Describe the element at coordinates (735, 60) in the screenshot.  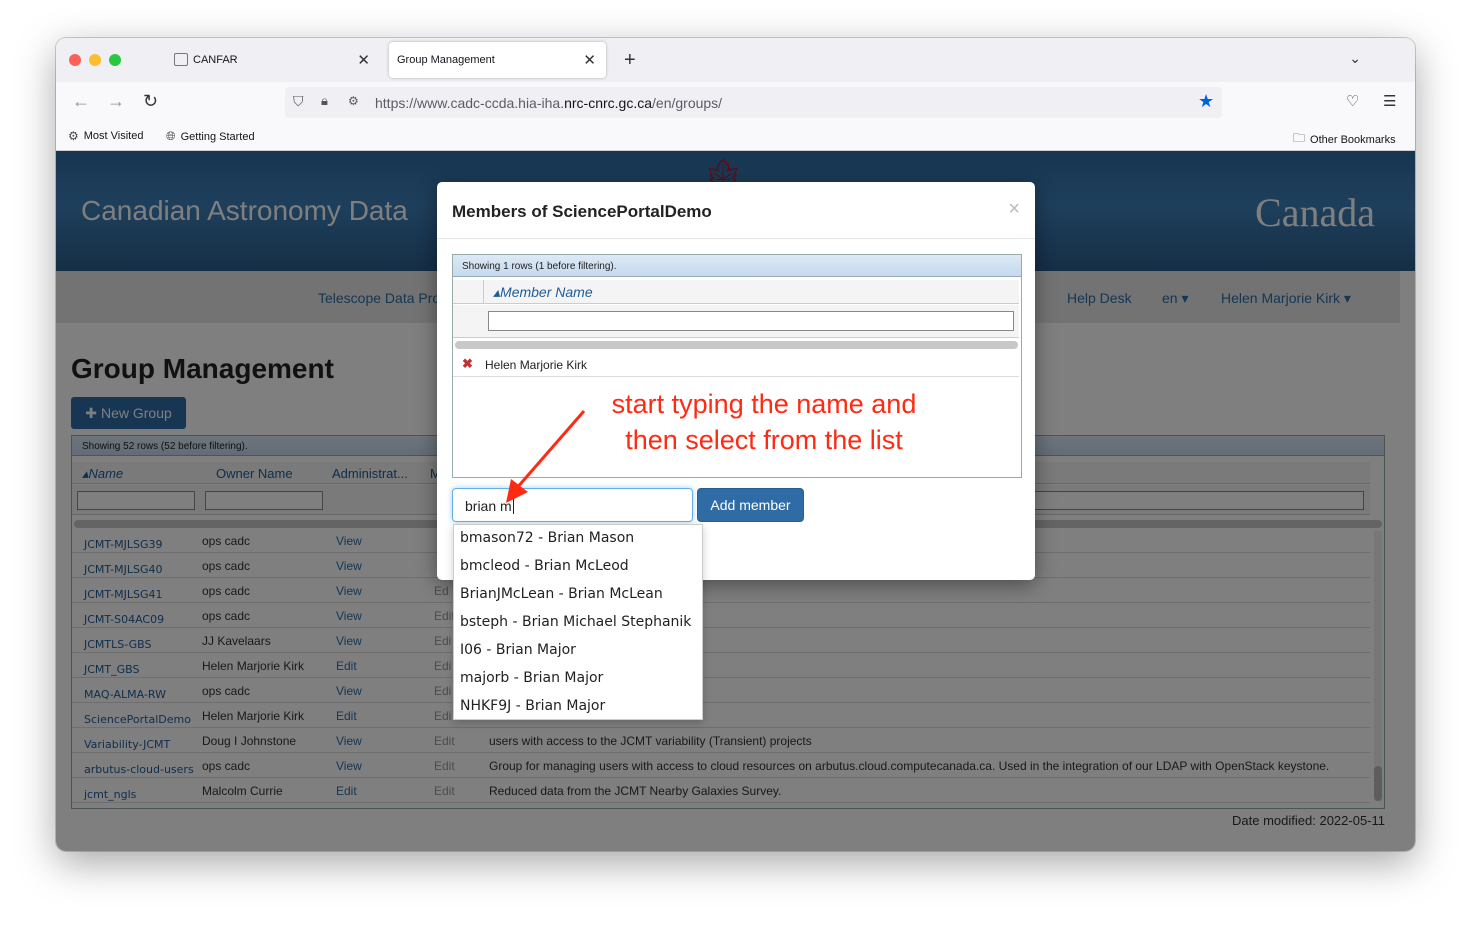
I see `tab-bar: CANFAR ✕ Group Management ✕ + ⌄` at that location.